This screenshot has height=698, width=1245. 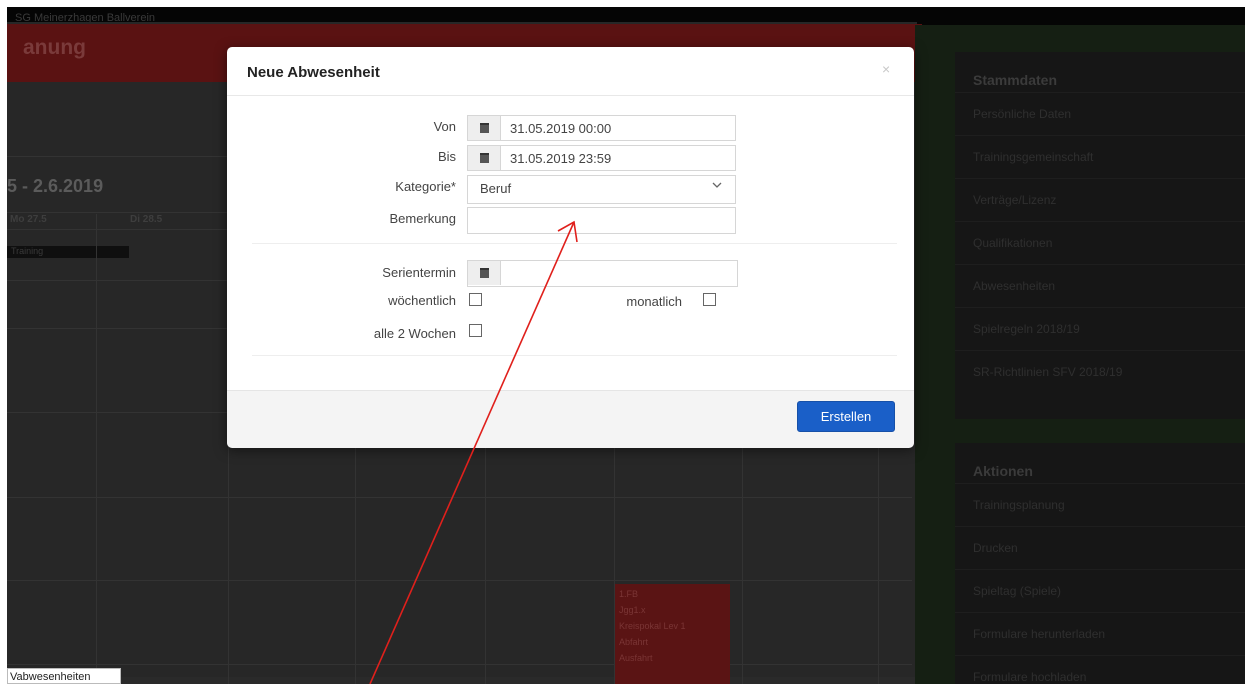 I want to click on annotation-arrow, so click(x=473, y=452).